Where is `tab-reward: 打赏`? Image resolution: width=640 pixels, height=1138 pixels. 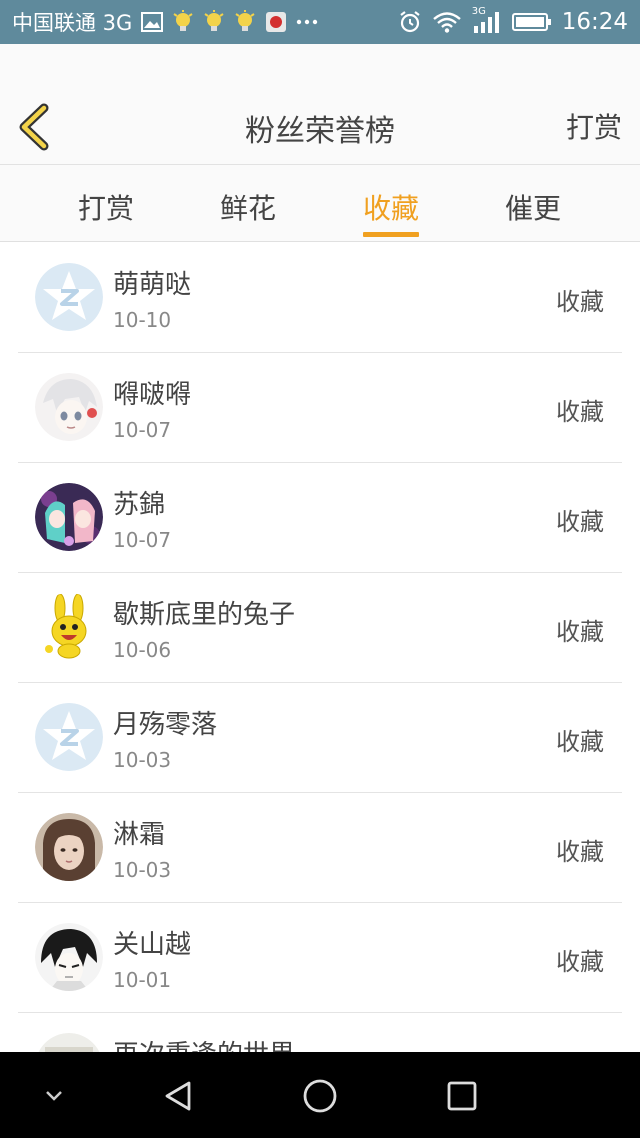 tab-reward: 打赏 is located at coordinates (106, 207).